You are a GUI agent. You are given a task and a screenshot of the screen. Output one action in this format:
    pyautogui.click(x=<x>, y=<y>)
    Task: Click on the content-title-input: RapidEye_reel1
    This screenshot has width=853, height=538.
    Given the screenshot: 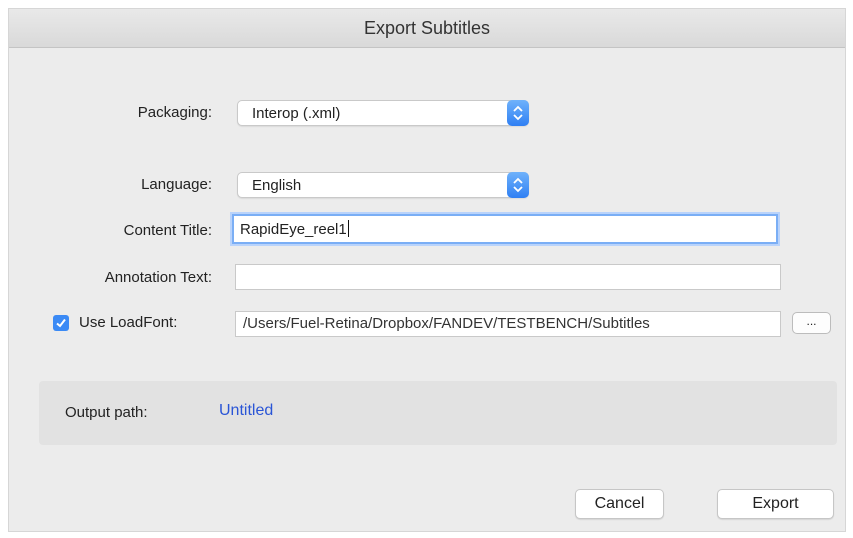 What is the action you would take?
    pyautogui.click(x=505, y=229)
    